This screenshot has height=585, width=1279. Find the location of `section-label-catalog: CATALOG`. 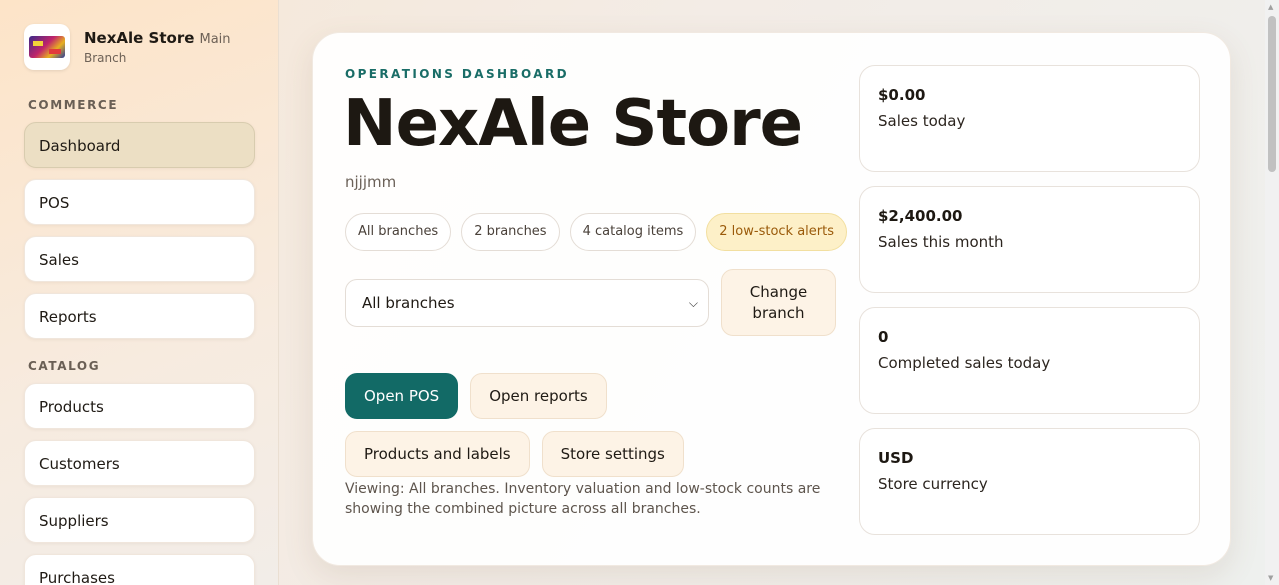

section-label-catalog: CATALOG is located at coordinates (64, 366).